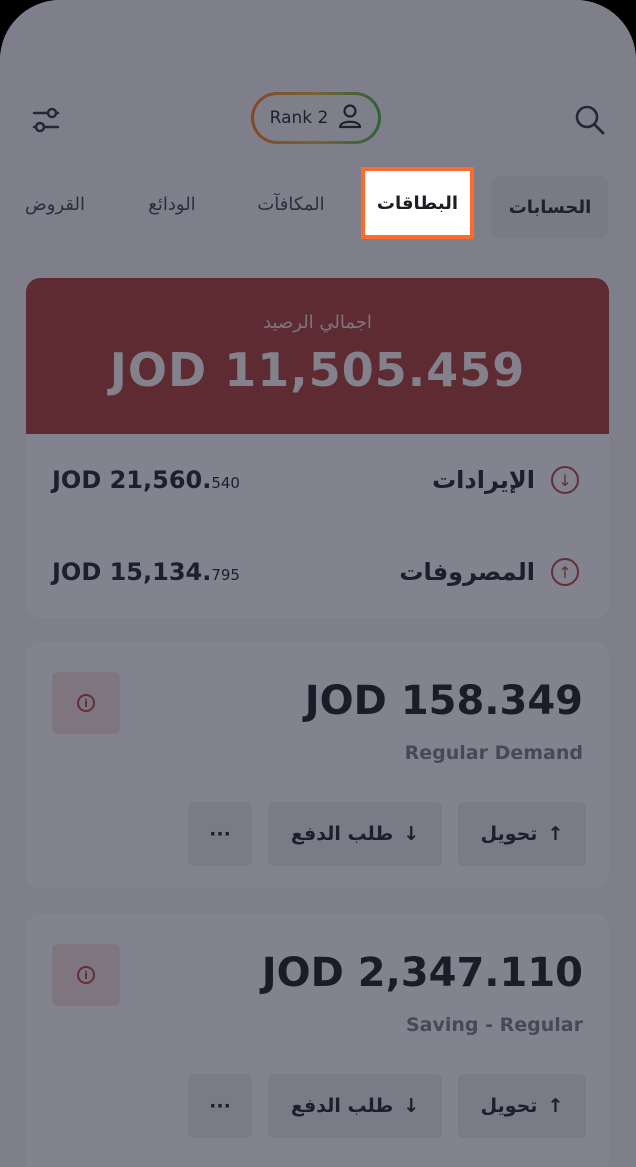 This screenshot has height=1167, width=636. What do you see at coordinates (483, 480) in the screenshot?
I see `income-label: الإيرادات` at bounding box center [483, 480].